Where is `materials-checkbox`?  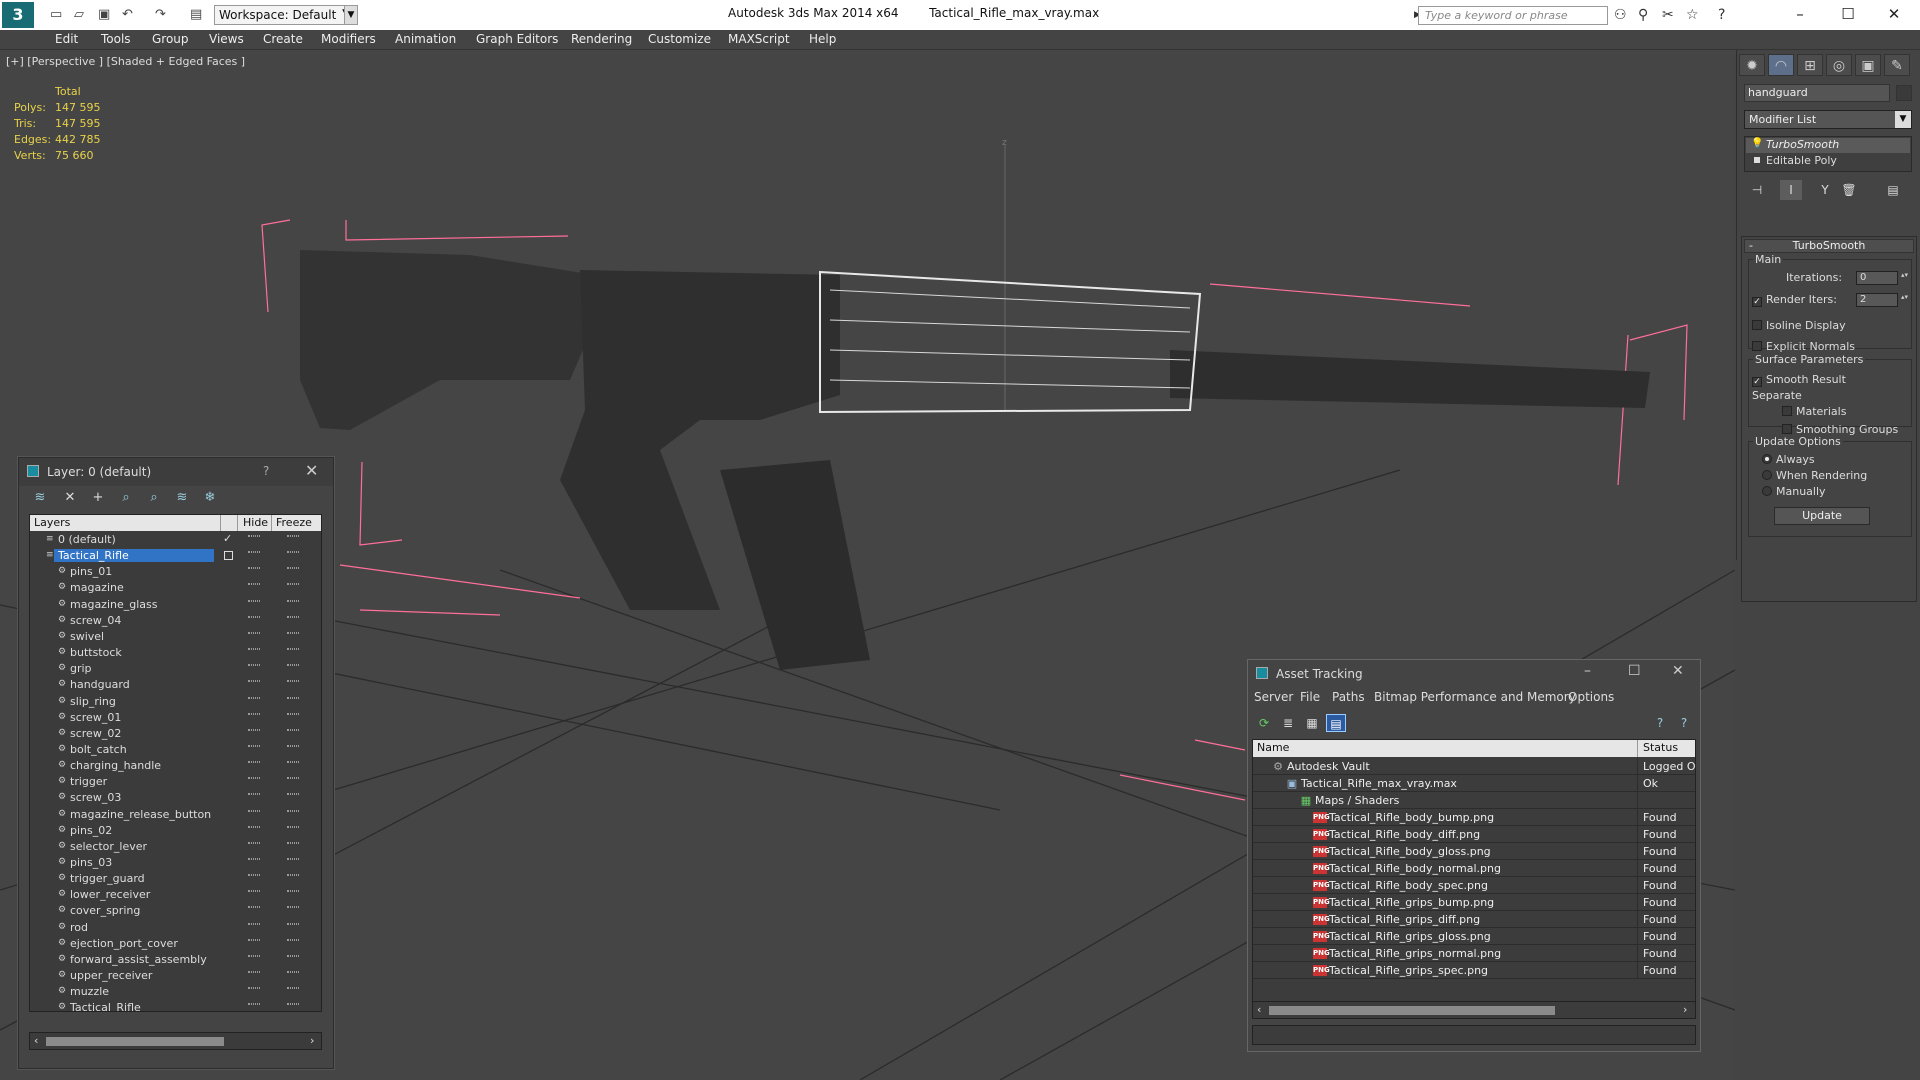
materials-checkbox is located at coordinates (1787, 411).